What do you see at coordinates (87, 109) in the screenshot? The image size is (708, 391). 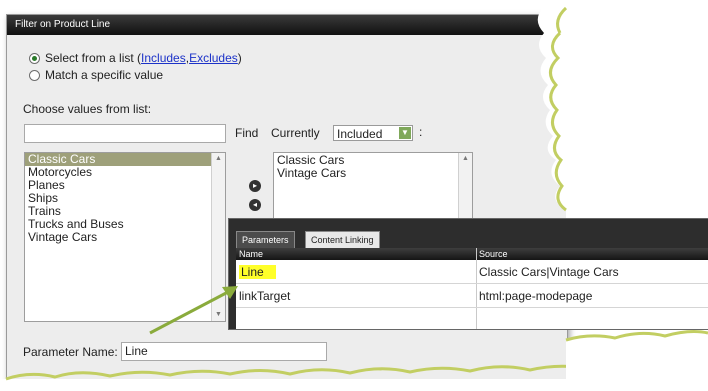 I see `choose-values-label: Choose values from list:` at bounding box center [87, 109].